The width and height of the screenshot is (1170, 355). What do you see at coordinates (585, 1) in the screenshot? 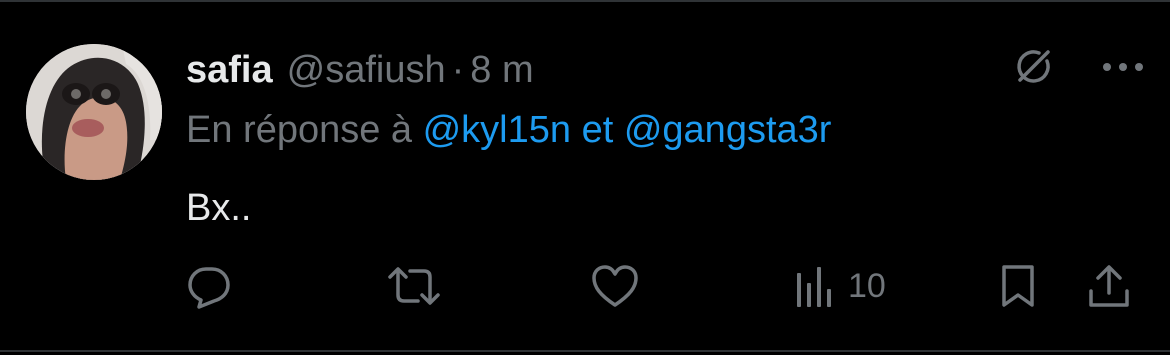
I see `top-divider` at bounding box center [585, 1].